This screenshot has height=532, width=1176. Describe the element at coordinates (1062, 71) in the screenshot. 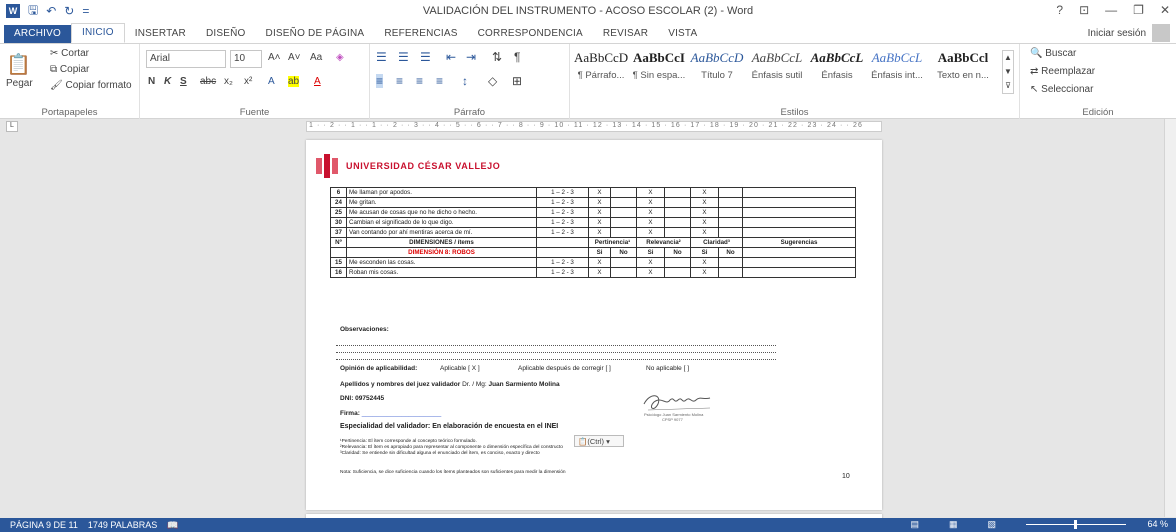

I see `replace-button: ⇄ Reemplazar` at that location.